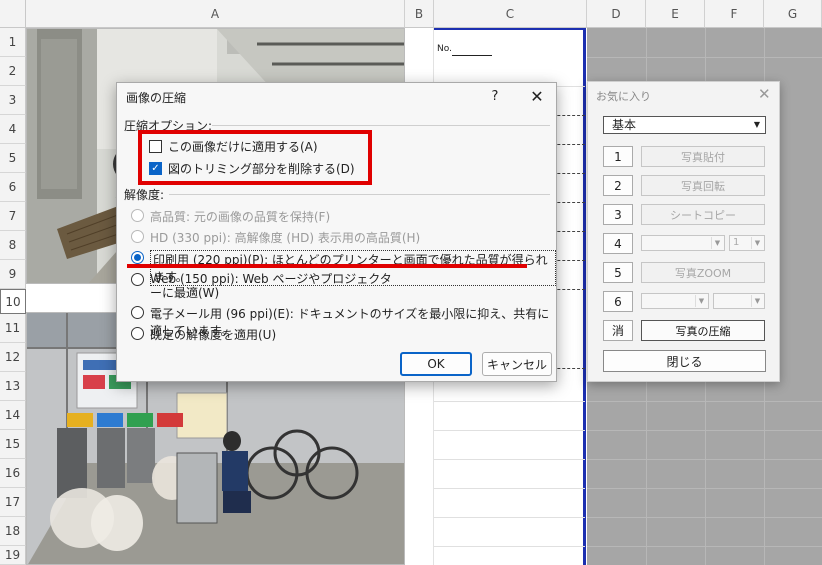  I want to click on slot-4-combo-b: 1 ▼, so click(747, 243).